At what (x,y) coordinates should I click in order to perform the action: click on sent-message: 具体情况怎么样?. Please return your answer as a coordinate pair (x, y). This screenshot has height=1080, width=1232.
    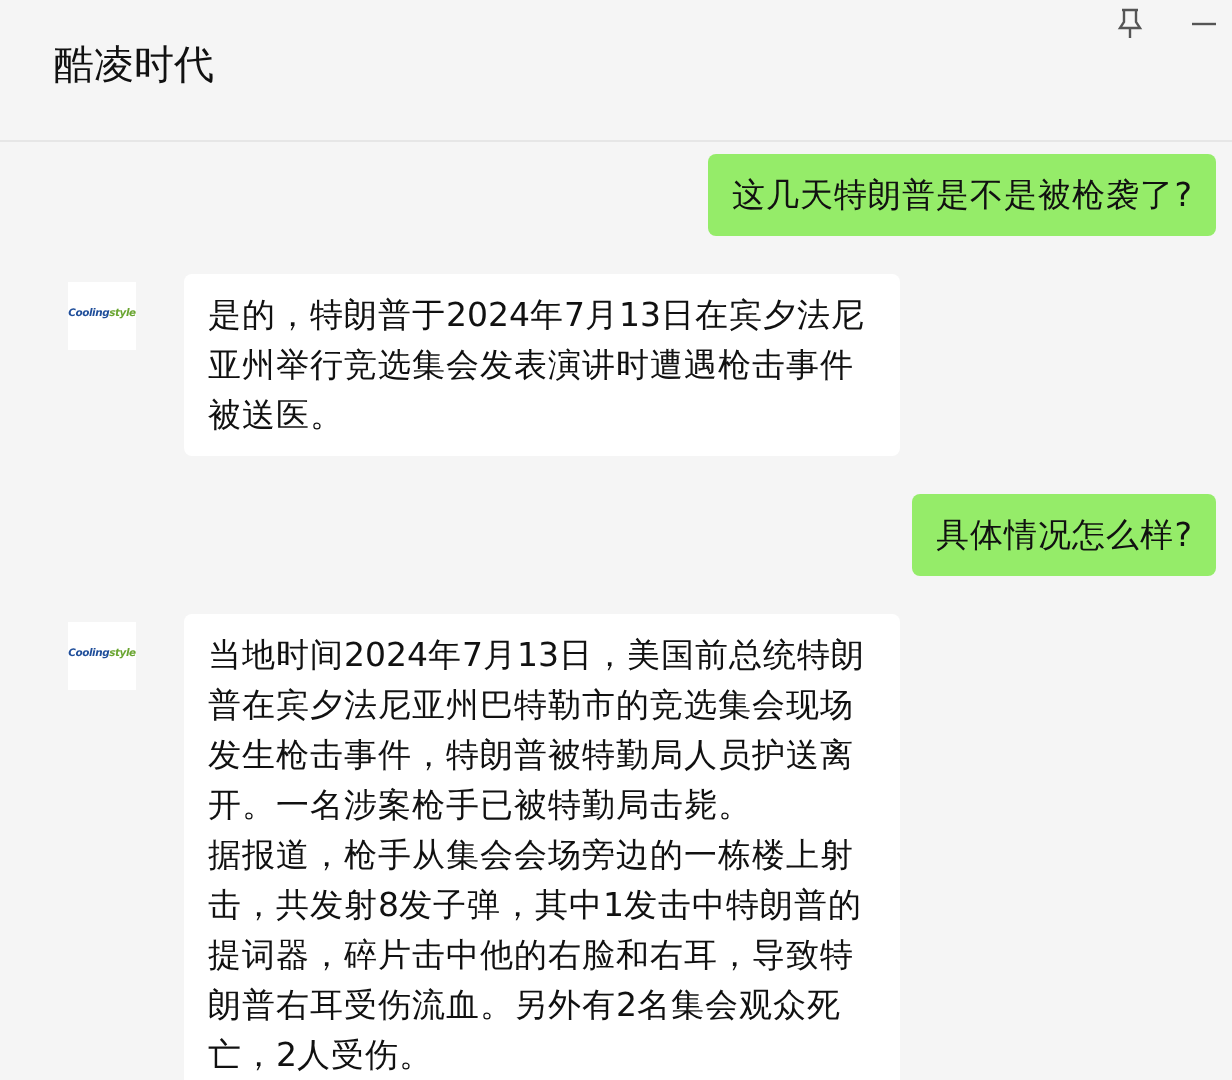
    Looking at the image, I should click on (1064, 535).